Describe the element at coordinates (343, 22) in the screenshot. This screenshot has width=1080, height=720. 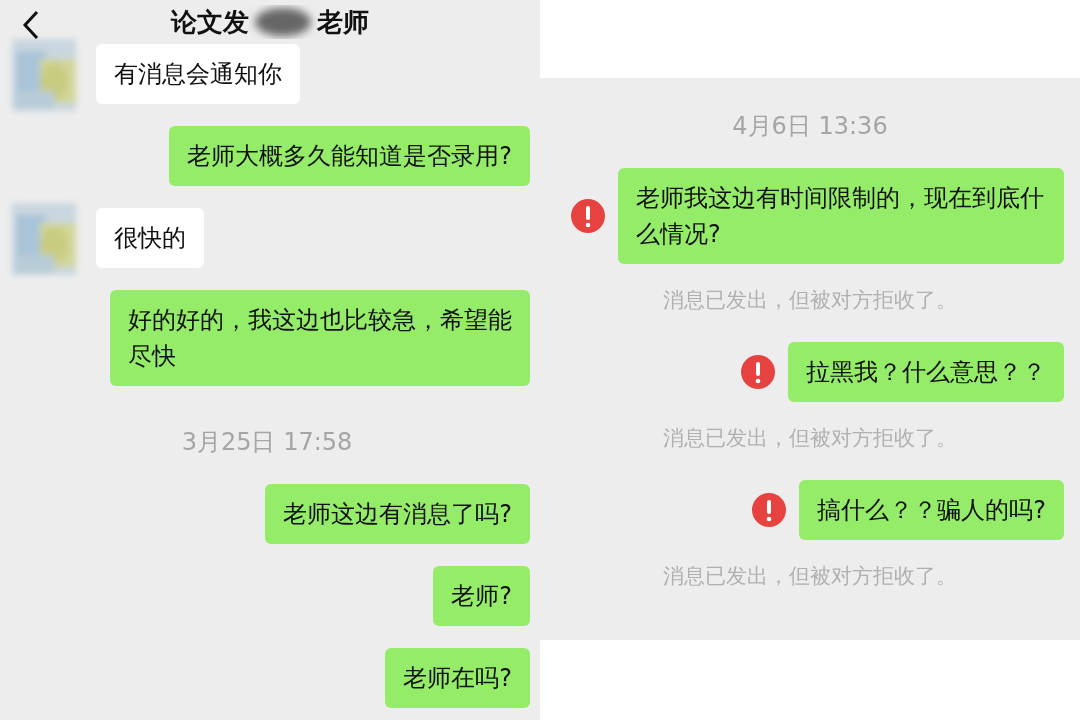
I see `chat-title: 老师` at that location.